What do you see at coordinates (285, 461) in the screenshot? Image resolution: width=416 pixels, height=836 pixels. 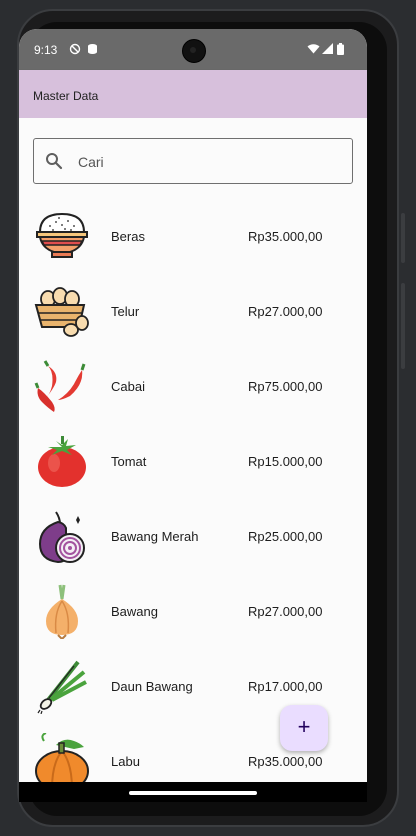 I see `item-price: Rp15.000,00` at bounding box center [285, 461].